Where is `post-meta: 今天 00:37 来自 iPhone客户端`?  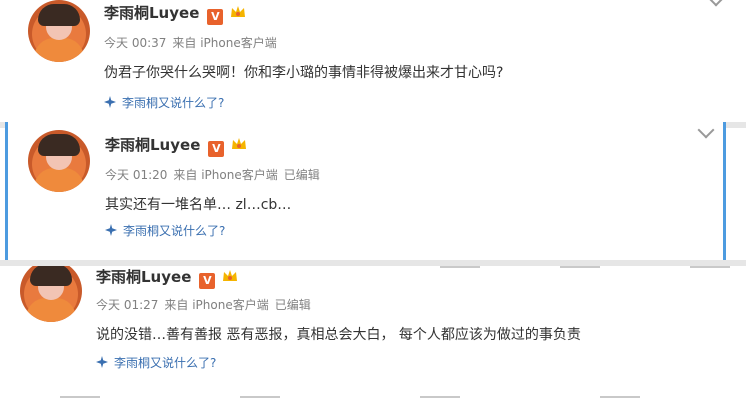 post-meta: 今天 00:37 来自 iPhone客户端 is located at coordinates (196, 42).